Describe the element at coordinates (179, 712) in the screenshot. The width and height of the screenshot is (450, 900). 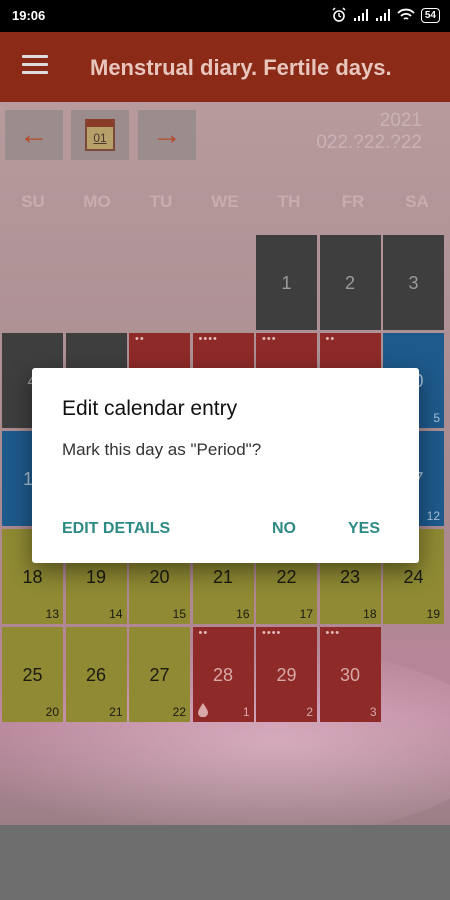
I see `cycle-day-number: 22` at that location.